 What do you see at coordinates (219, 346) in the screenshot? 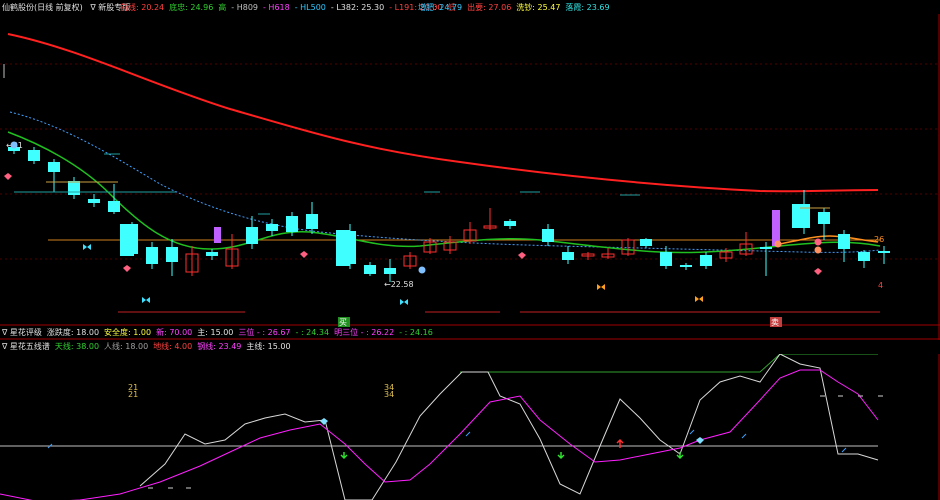
I see `value-label: 钢线: 23.49` at bounding box center [219, 346].